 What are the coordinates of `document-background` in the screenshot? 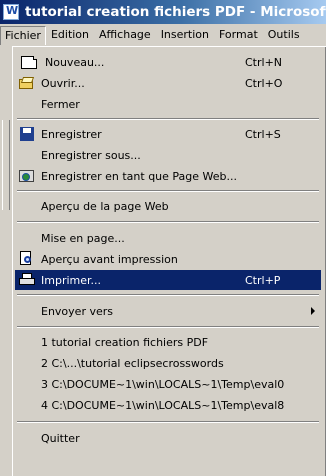 It's located at (6, 261).